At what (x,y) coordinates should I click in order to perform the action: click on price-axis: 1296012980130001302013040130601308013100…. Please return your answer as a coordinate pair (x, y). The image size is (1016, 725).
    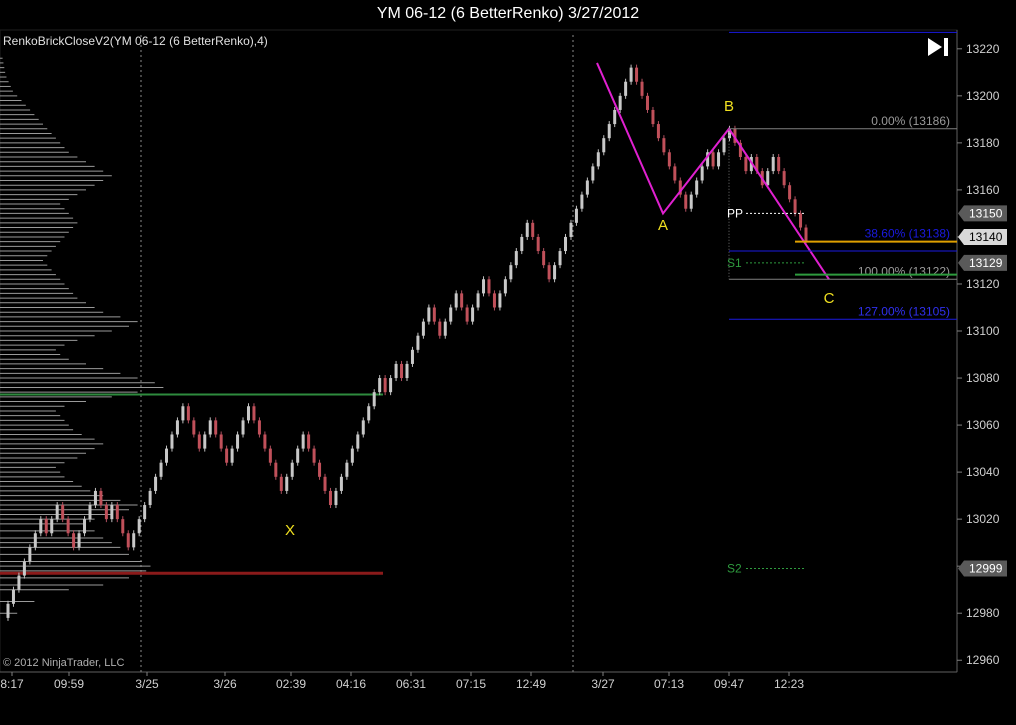
    Looking at the image, I should click on (982, 354).